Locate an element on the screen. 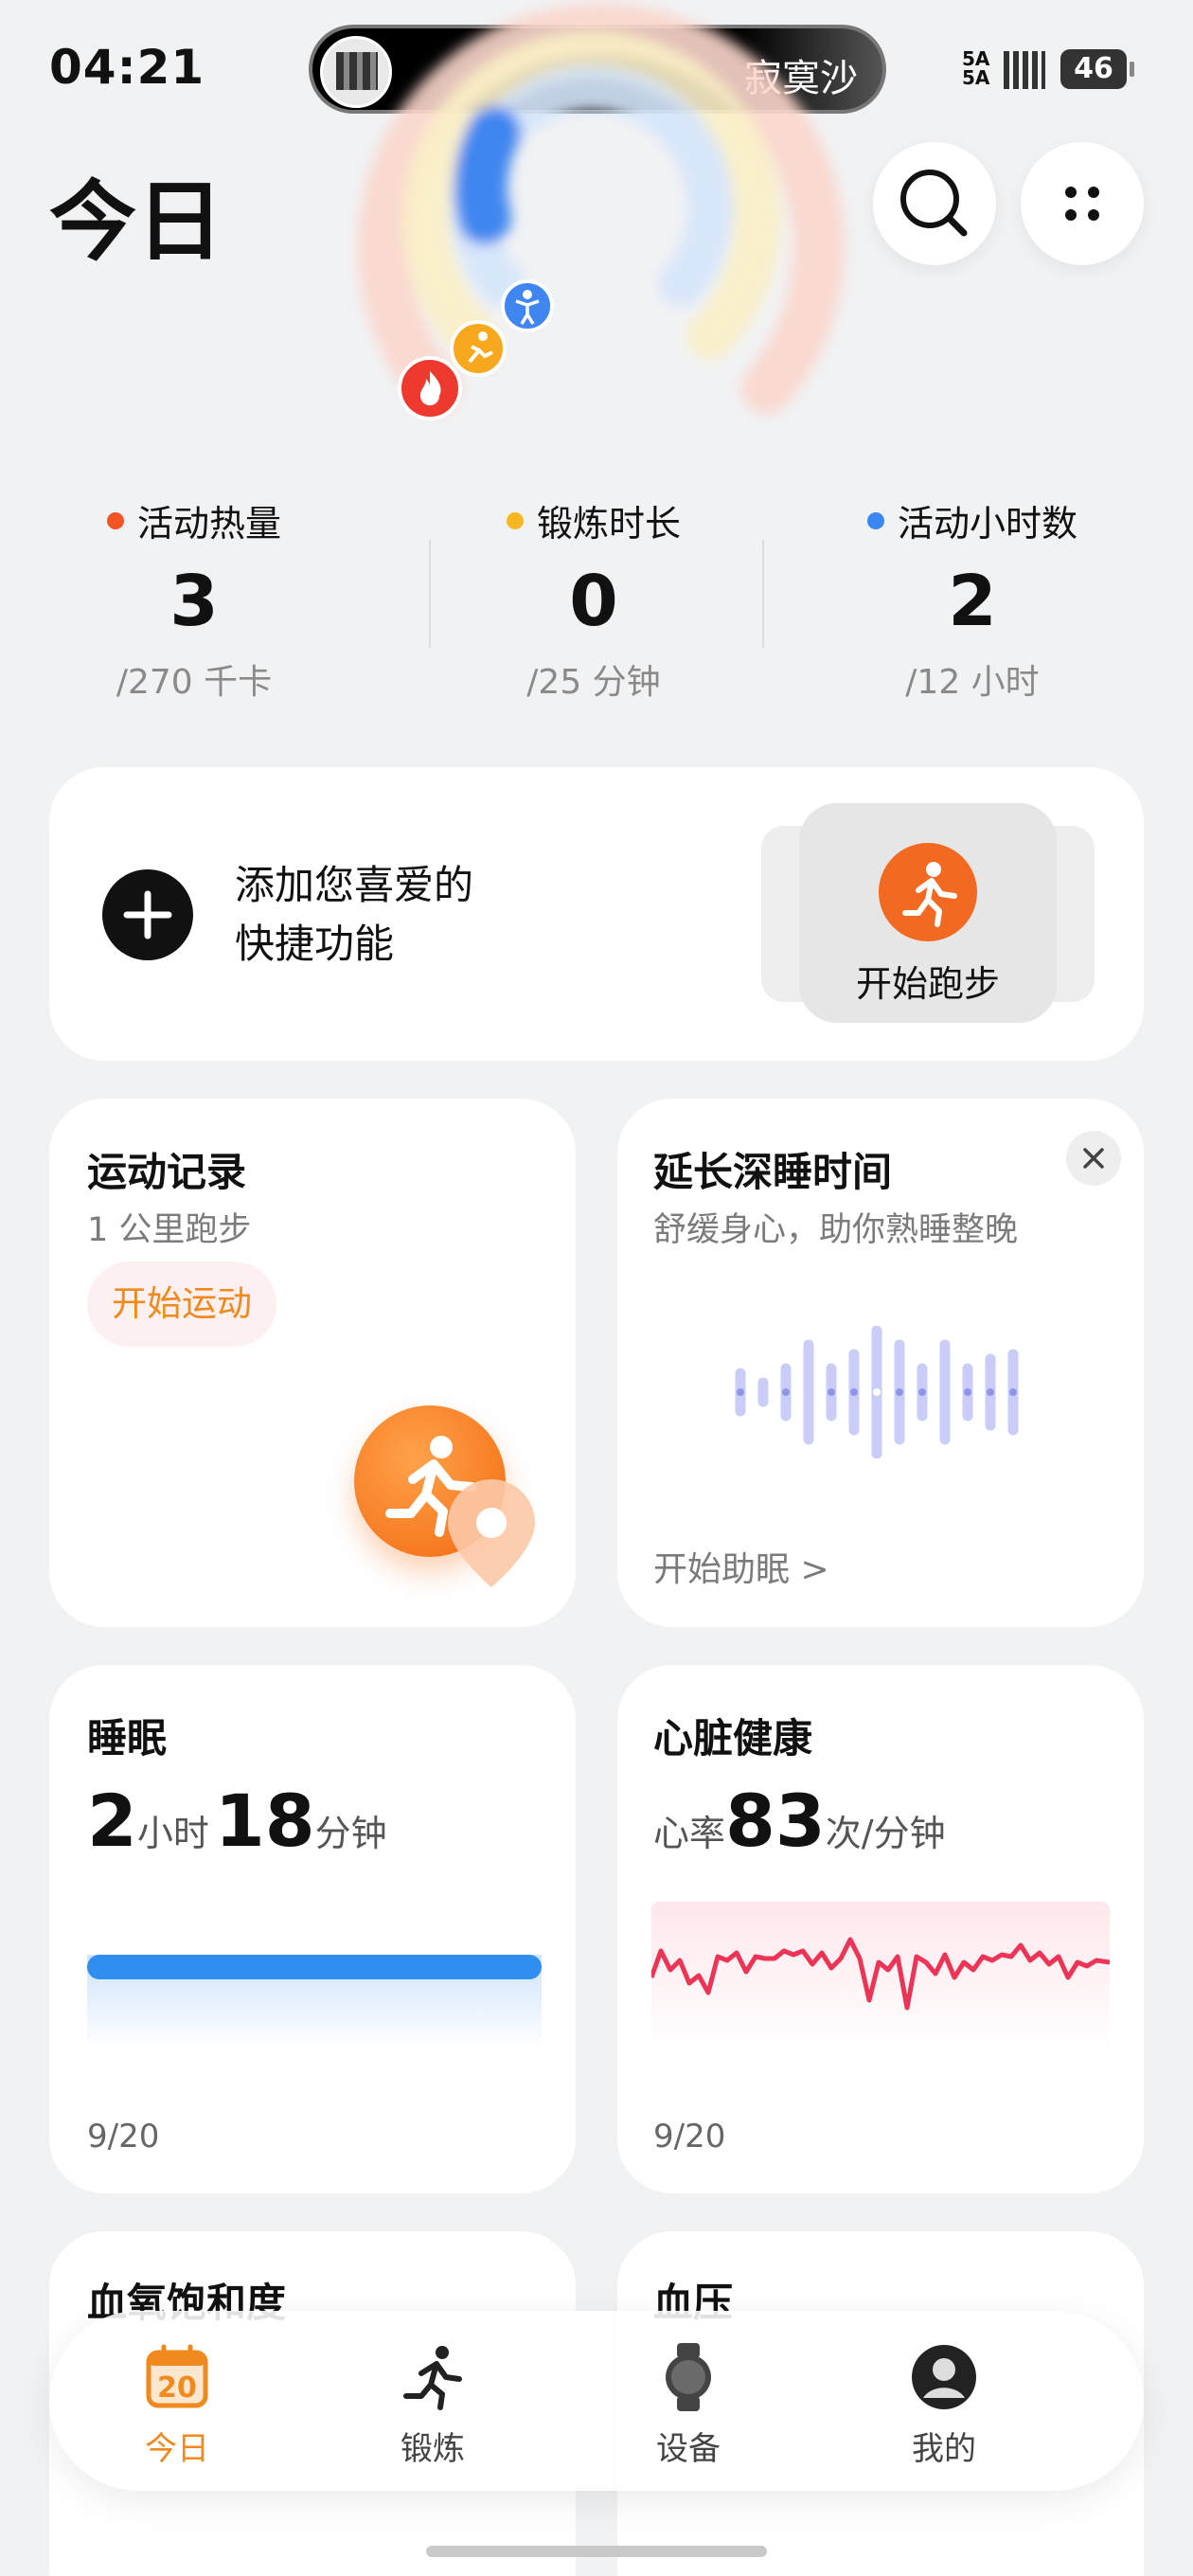  stat-label: 活动小时数 is located at coordinates (987, 524).